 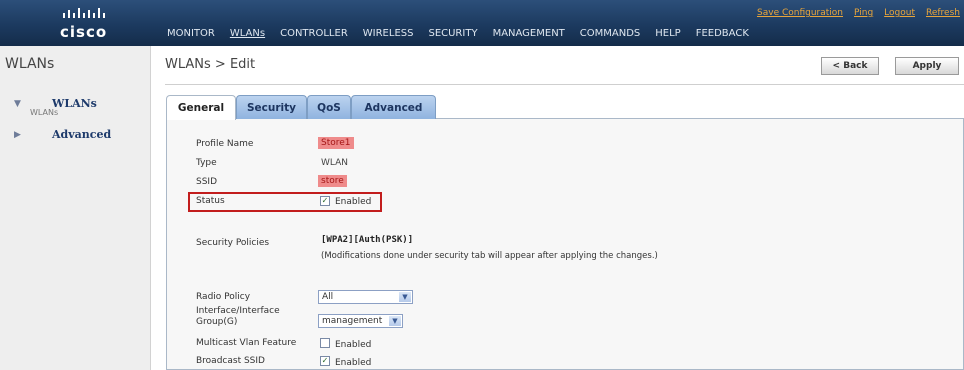 What do you see at coordinates (238, 316) in the screenshot?
I see `interface-group-label: Interface/Interface Group(G)` at bounding box center [238, 316].